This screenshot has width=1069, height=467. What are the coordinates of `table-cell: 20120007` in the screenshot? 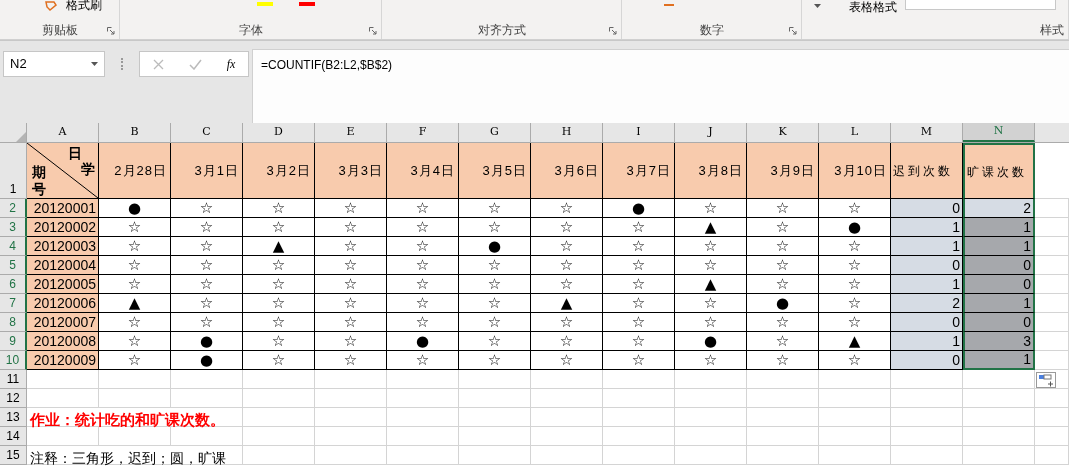 It's located at (63, 322).